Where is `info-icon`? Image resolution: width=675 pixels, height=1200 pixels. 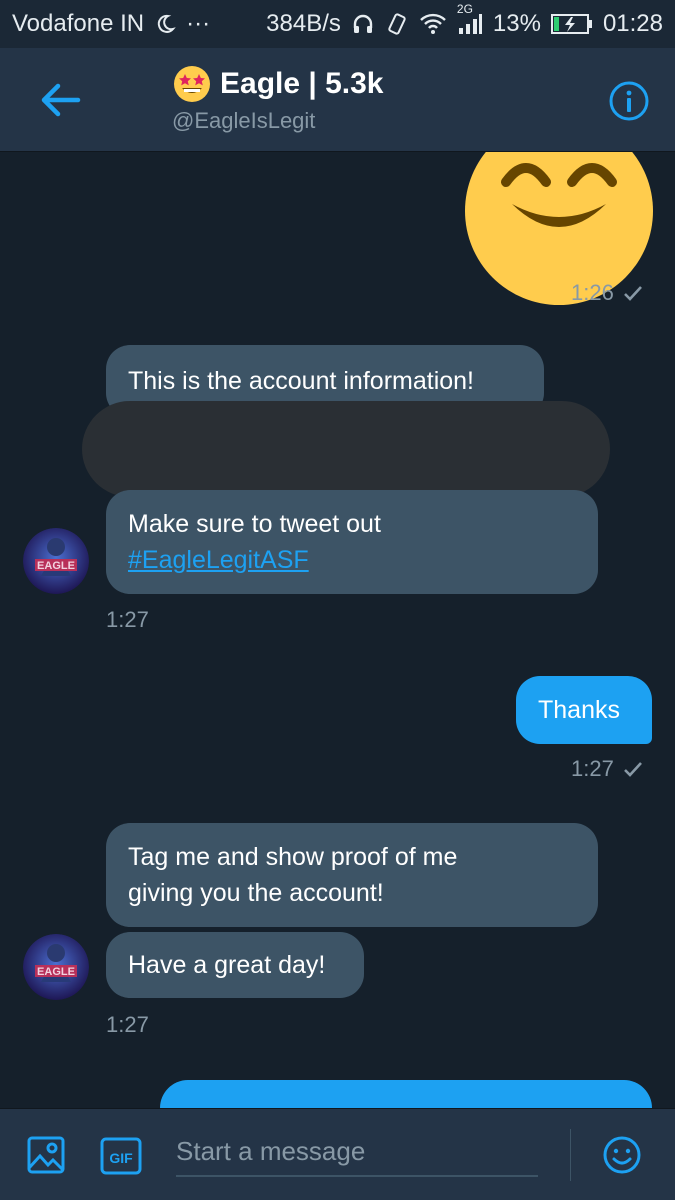
info-icon is located at coordinates (629, 101).